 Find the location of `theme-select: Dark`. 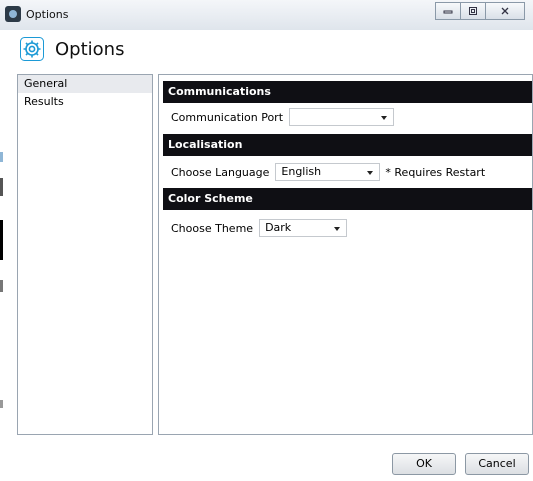

theme-select: Dark is located at coordinates (303, 228).